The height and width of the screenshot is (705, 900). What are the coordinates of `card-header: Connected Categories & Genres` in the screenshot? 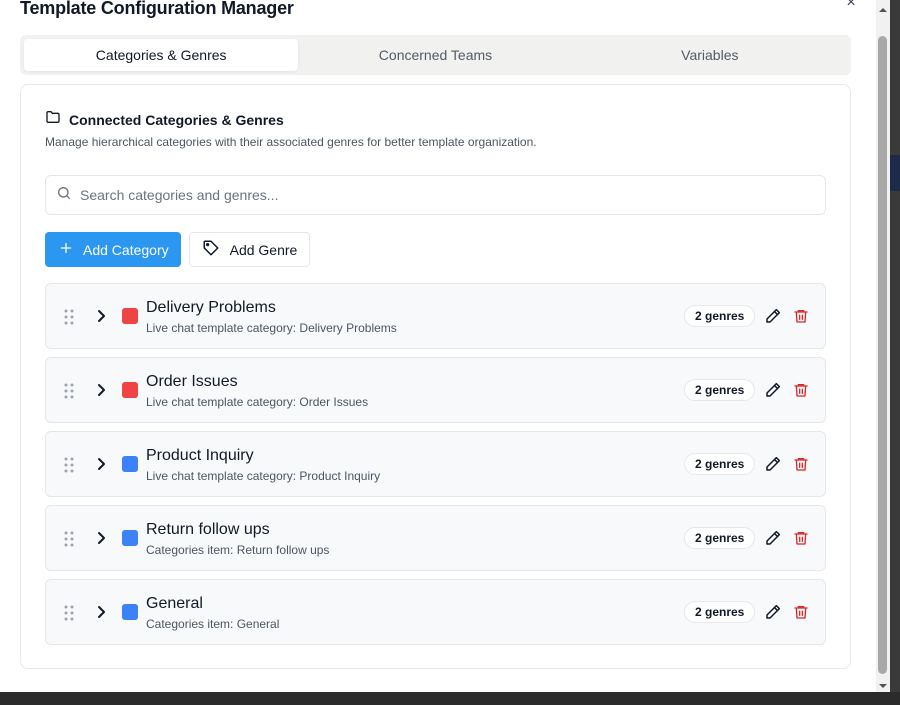 It's located at (164, 119).